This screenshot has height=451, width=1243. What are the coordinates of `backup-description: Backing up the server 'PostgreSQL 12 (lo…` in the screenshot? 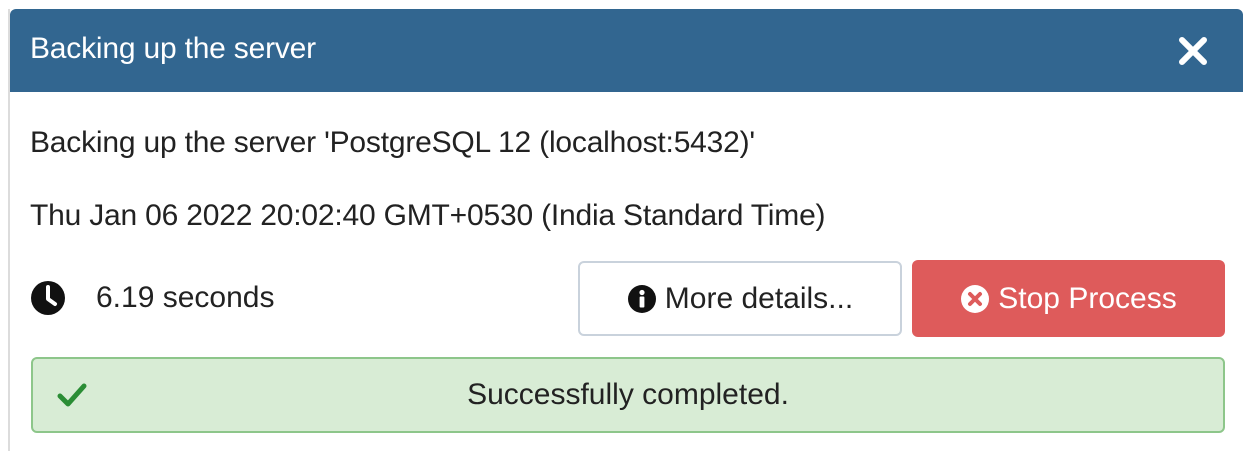 It's located at (392, 142).